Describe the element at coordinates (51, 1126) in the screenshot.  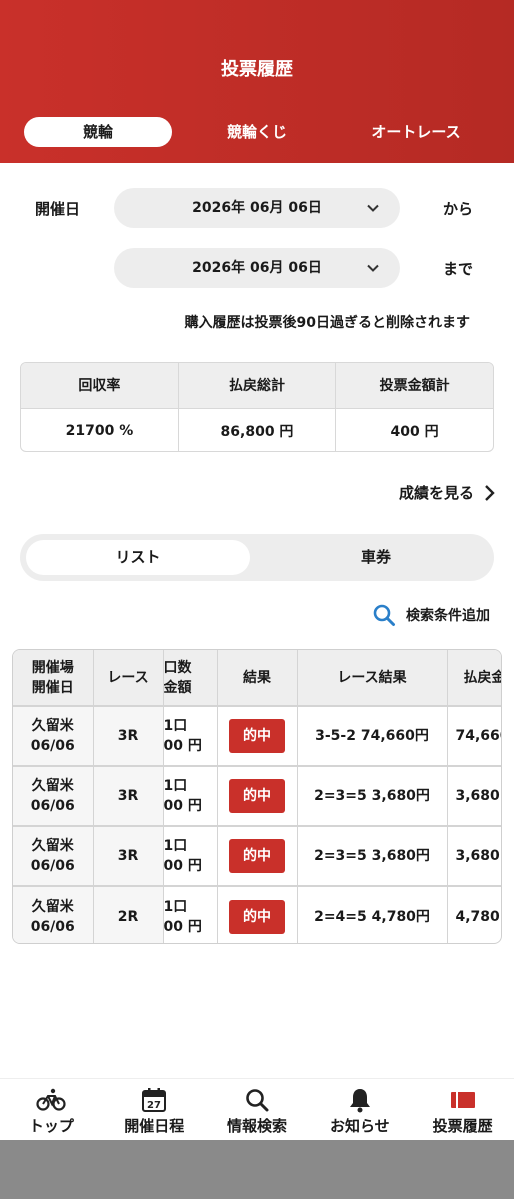
I see `nav-top-label: トップ` at that location.